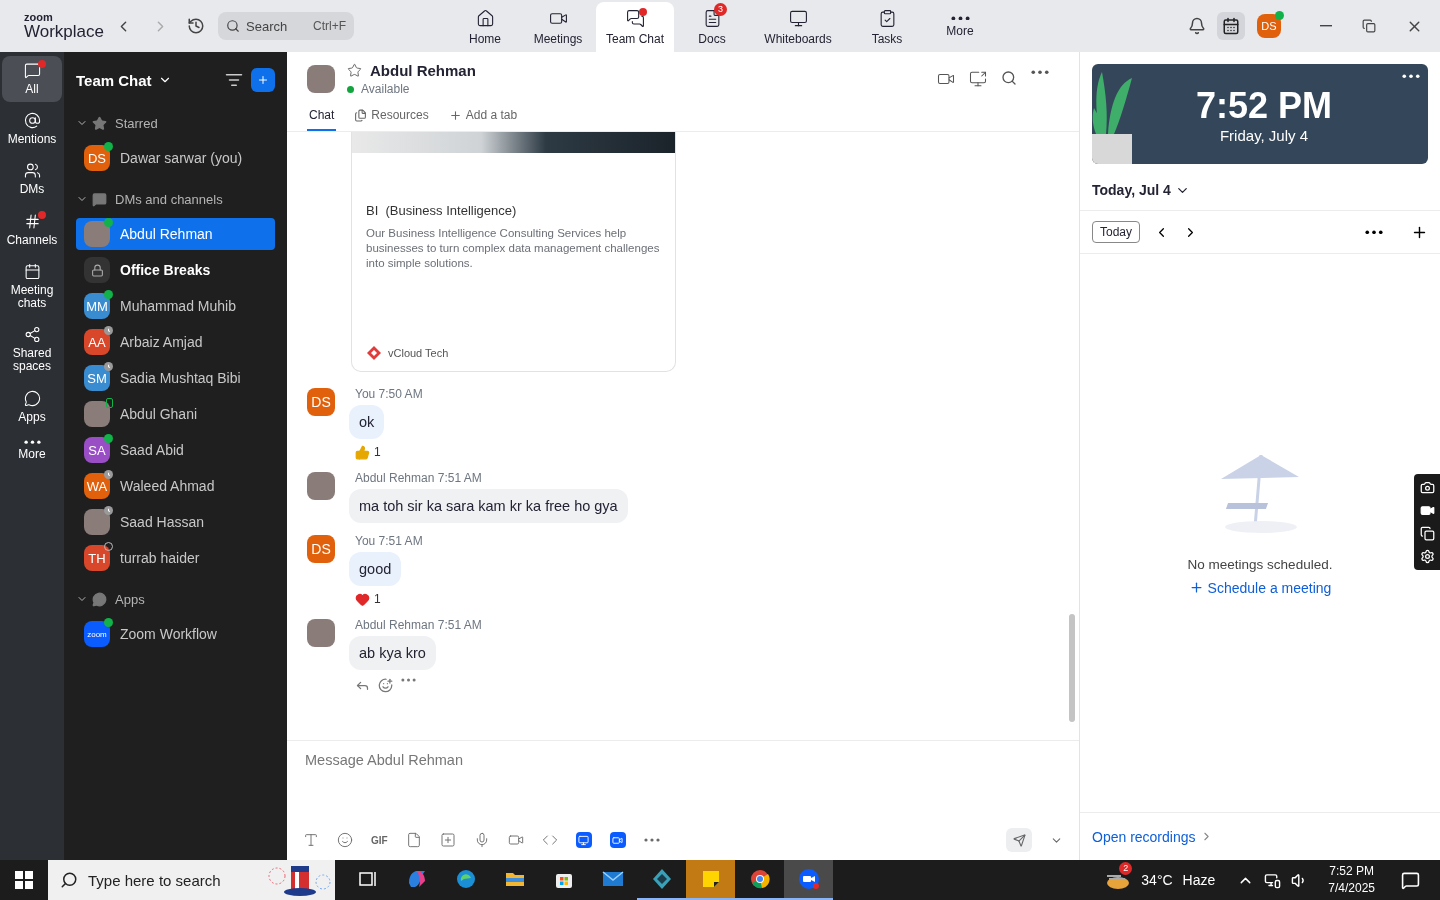 The height and width of the screenshot is (900, 1440). Describe the element at coordinates (488, 505) in the screenshot. I see `message-bubble: ma toh sir ka sara kam kr ka free ho gya` at that location.